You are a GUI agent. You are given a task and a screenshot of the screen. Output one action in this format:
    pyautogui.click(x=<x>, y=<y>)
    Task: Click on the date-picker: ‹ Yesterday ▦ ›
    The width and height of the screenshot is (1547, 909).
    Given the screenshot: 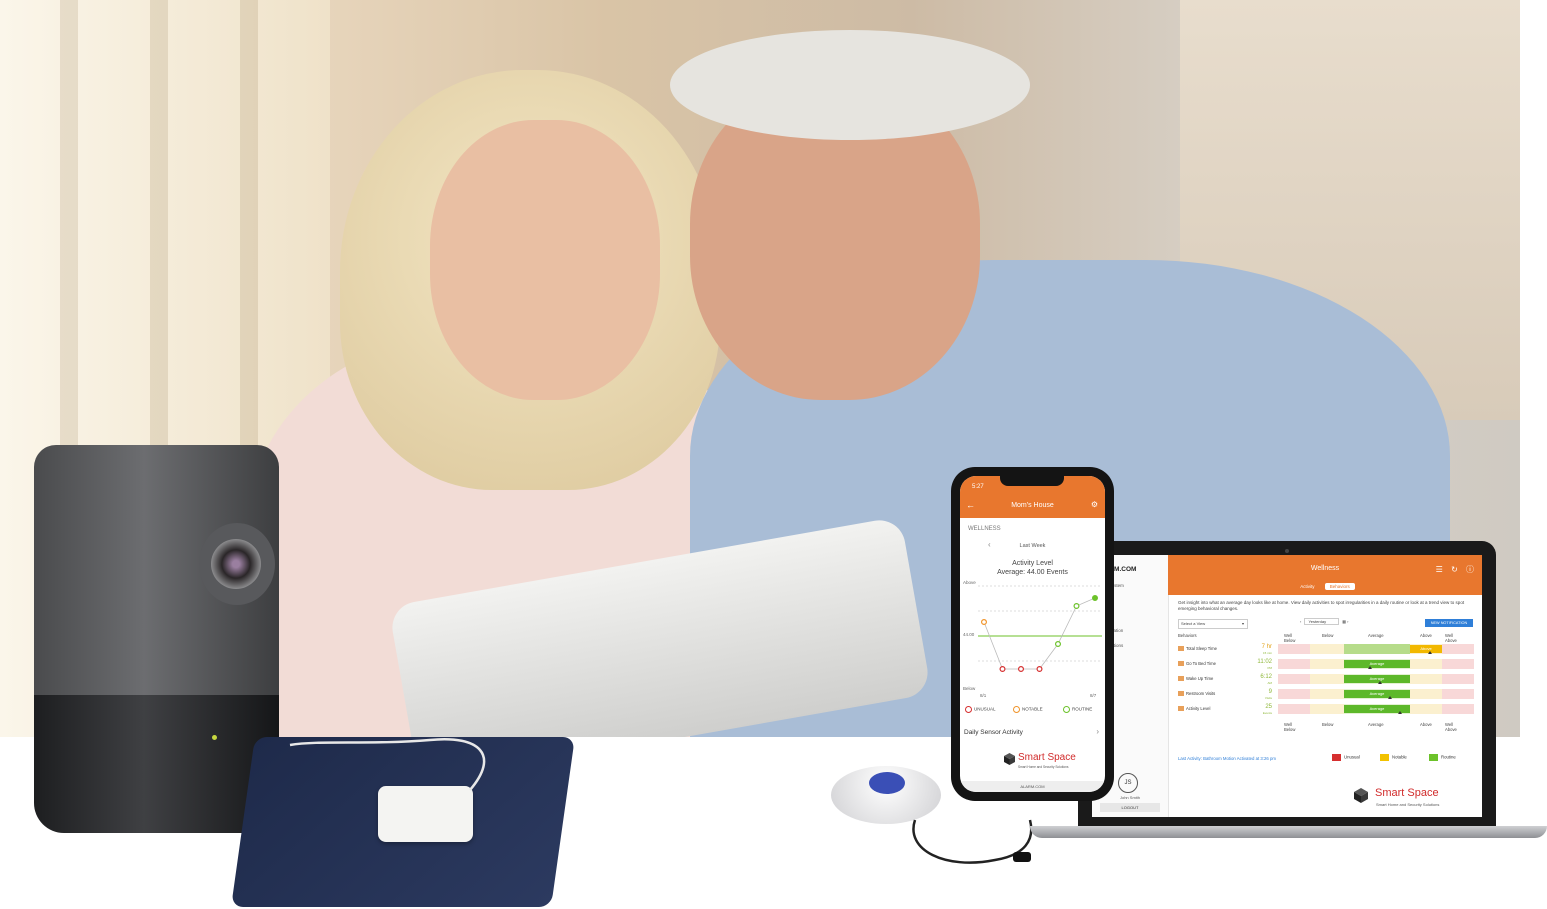 What is the action you would take?
    pyautogui.click(x=1324, y=621)
    